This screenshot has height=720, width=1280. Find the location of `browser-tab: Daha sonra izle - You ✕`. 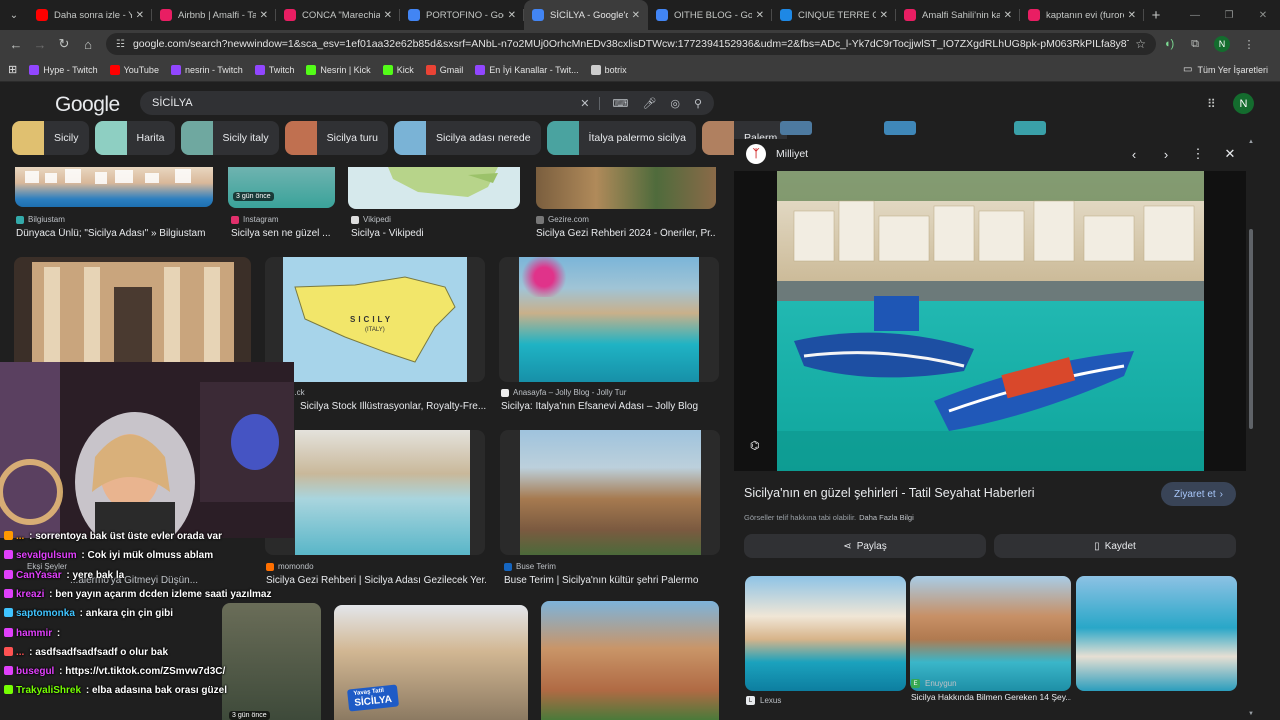

browser-tab: Daha sonra izle - You ✕ is located at coordinates (90, 15).